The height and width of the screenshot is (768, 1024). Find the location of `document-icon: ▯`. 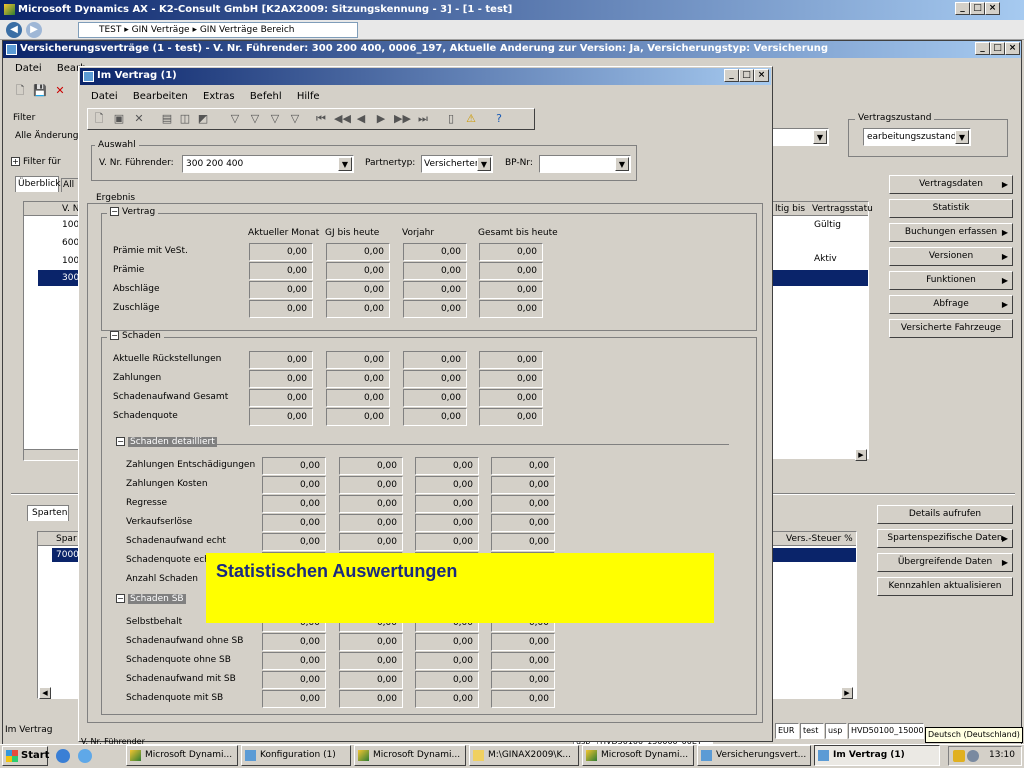

document-icon: ▯ is located at coordinates (451, 119).